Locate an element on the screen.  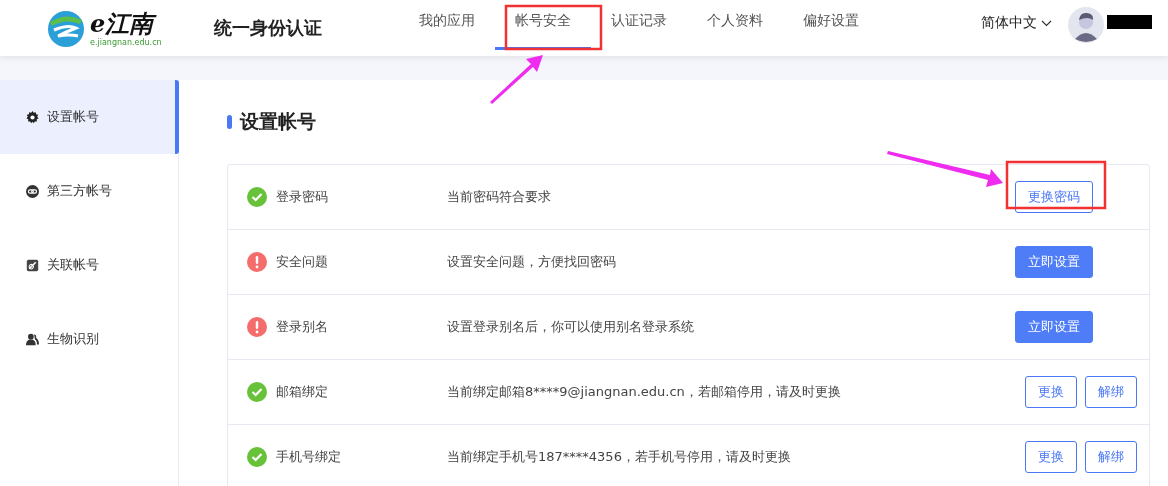
chain-icon is located at coordinates (32, 265).